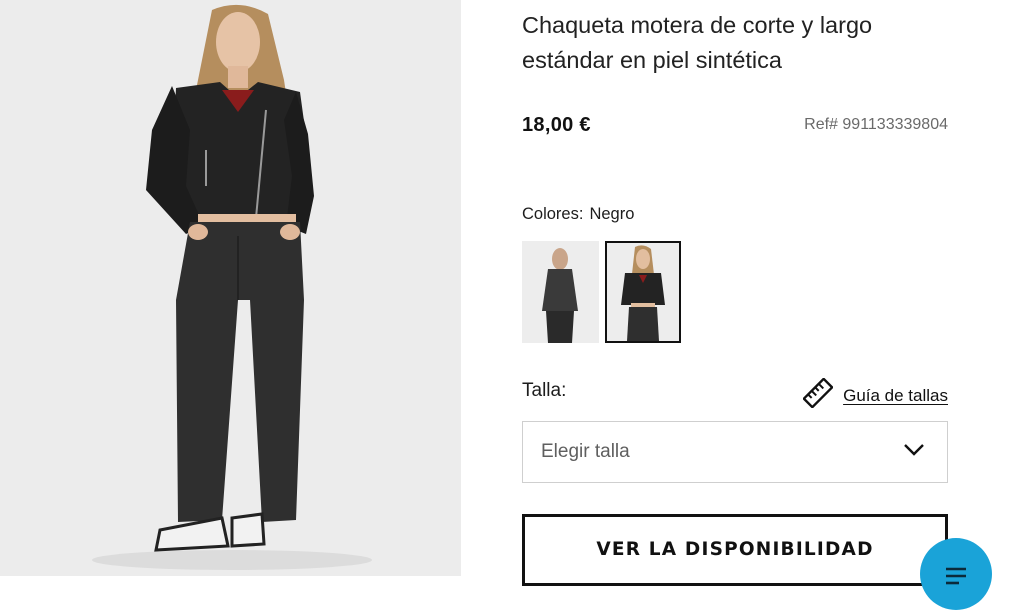  Describe the element at coordinates (735, 452) in the screenshot. I see `size-select: Elegir talla` at that location.